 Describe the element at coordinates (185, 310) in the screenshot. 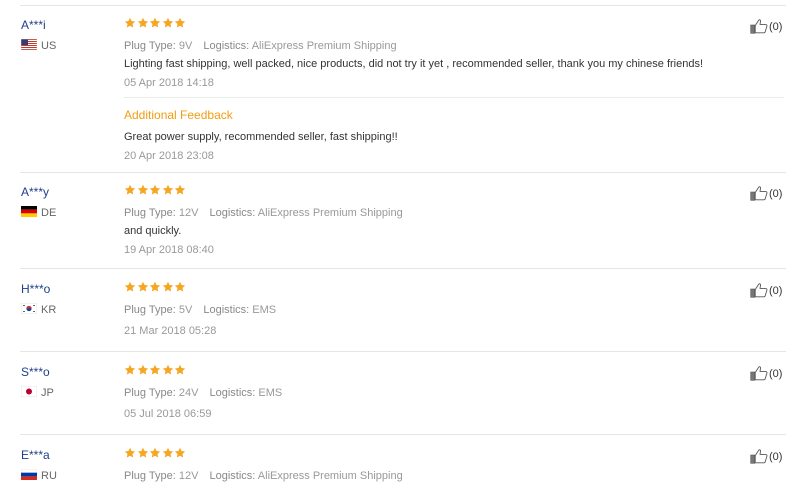

I see `plug-type-value: 5V` at that location.